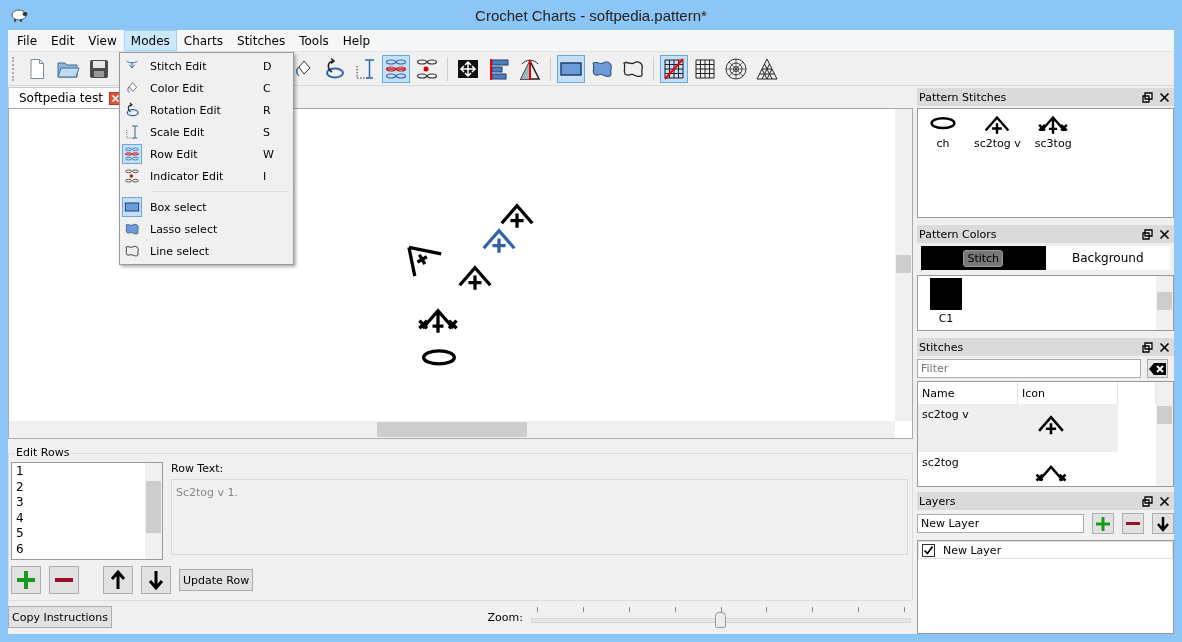 Image resolution: width=1182 pixels, height=642 pixels. Describe the element at coordinates (499, 68) in the screenshot. I see `align-icon` at that location.